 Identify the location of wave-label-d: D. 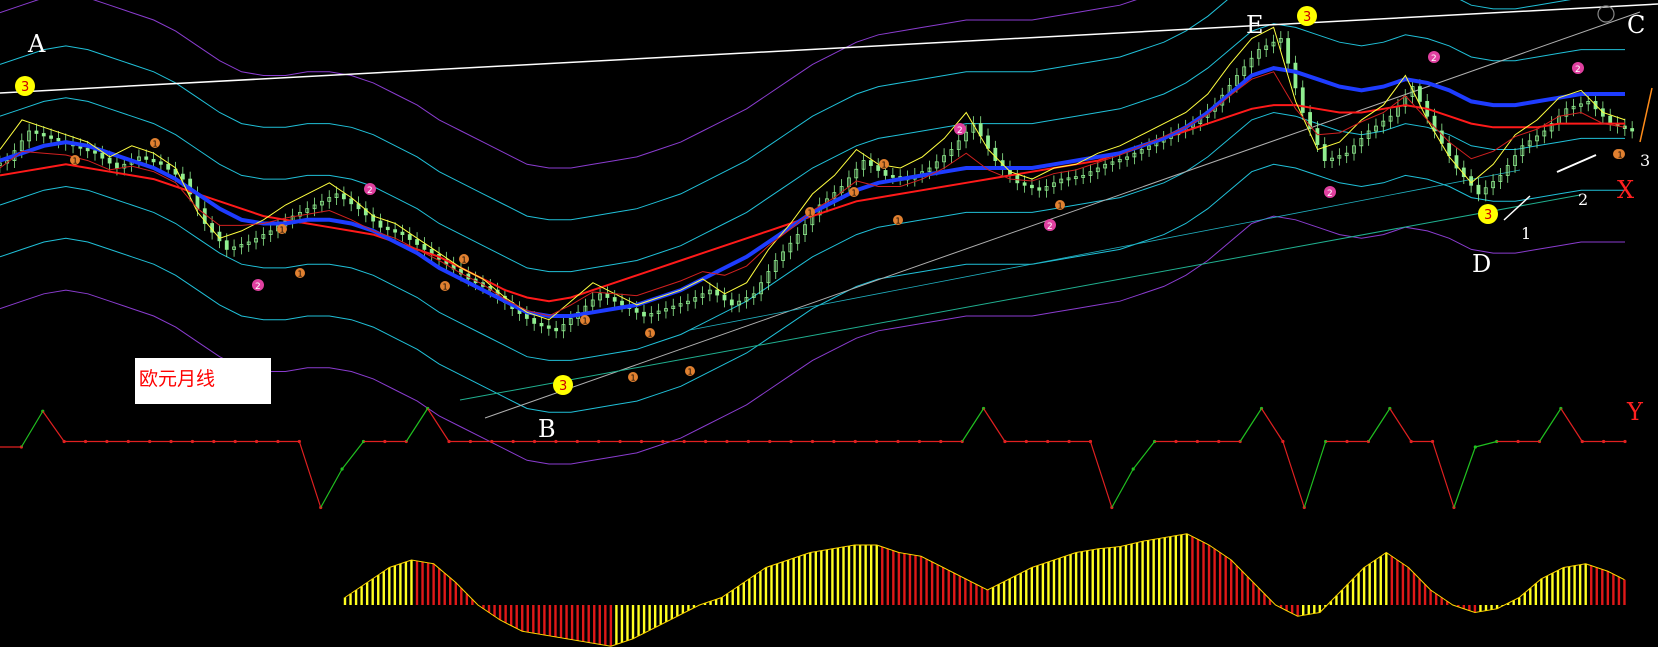
(1481, 264).